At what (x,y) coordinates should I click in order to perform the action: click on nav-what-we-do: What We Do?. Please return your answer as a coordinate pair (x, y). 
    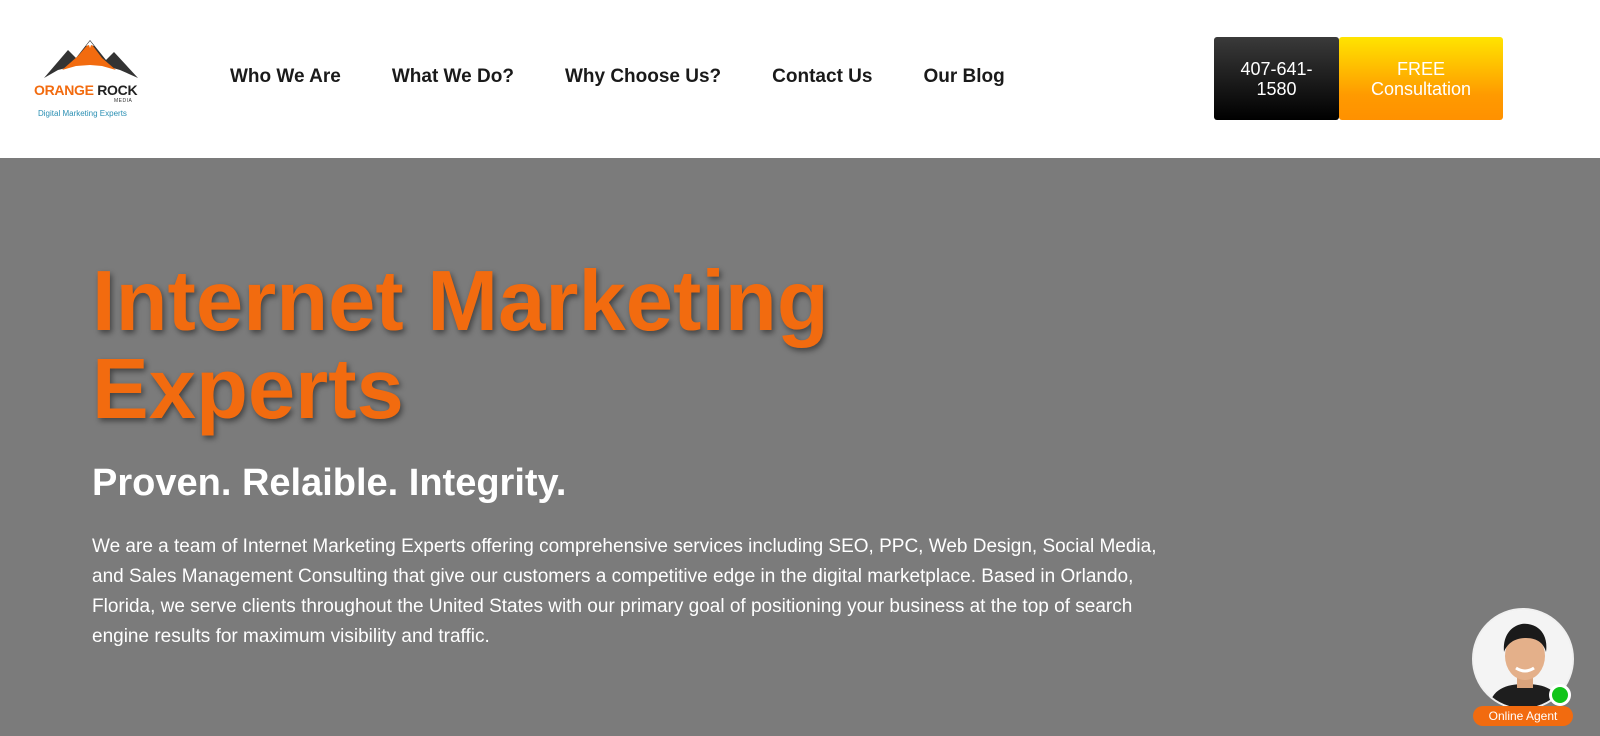
    Looking at the image, I should click on (453, 77).